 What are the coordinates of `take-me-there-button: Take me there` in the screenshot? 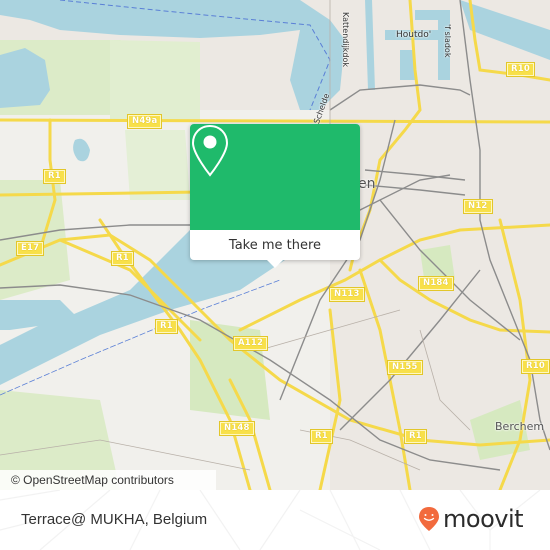 It's located at (275, 245).